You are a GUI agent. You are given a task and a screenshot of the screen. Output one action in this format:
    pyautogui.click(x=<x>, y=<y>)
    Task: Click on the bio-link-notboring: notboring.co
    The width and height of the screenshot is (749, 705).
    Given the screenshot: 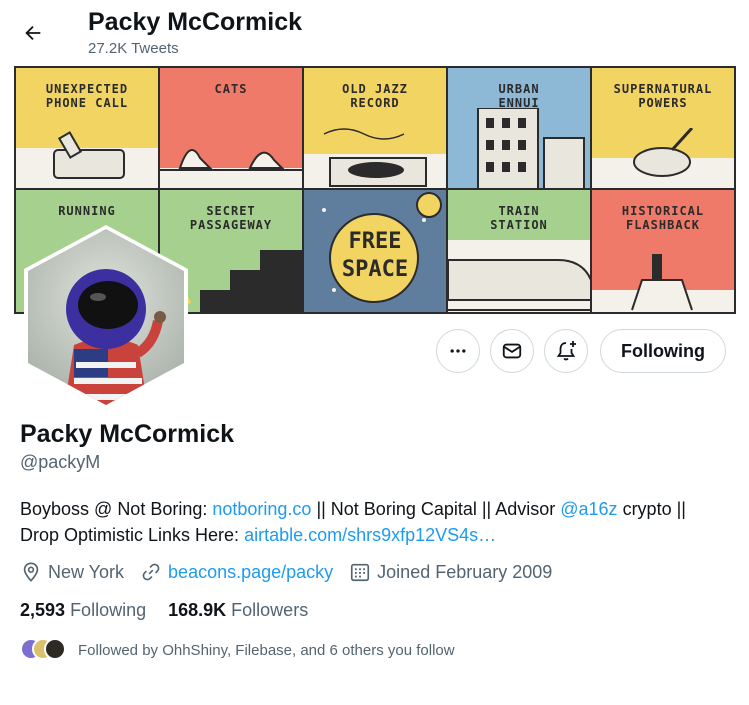 What is the action you would take?
    pyautogui.click(x=261, y=509)
    